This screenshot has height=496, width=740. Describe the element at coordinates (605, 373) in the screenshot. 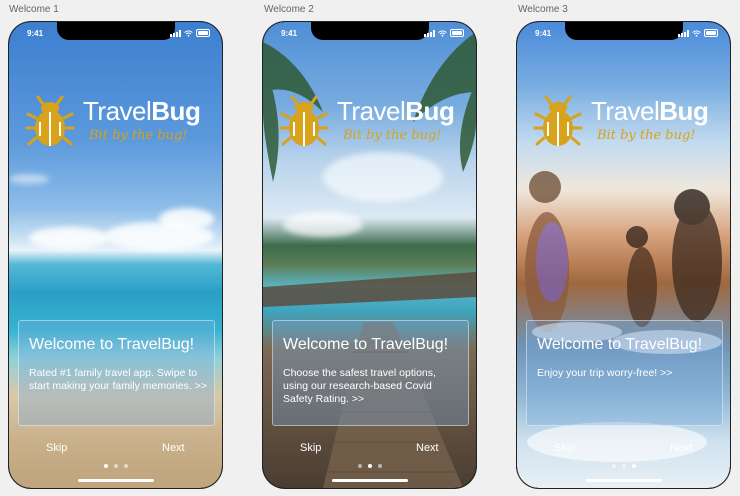

I see `welcome-body: Enjoy your trip worry-free! >>` at that location.